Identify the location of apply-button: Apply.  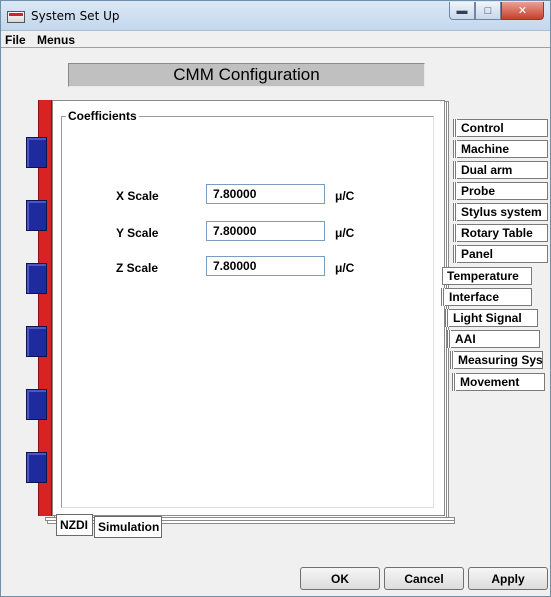
(508, 578).